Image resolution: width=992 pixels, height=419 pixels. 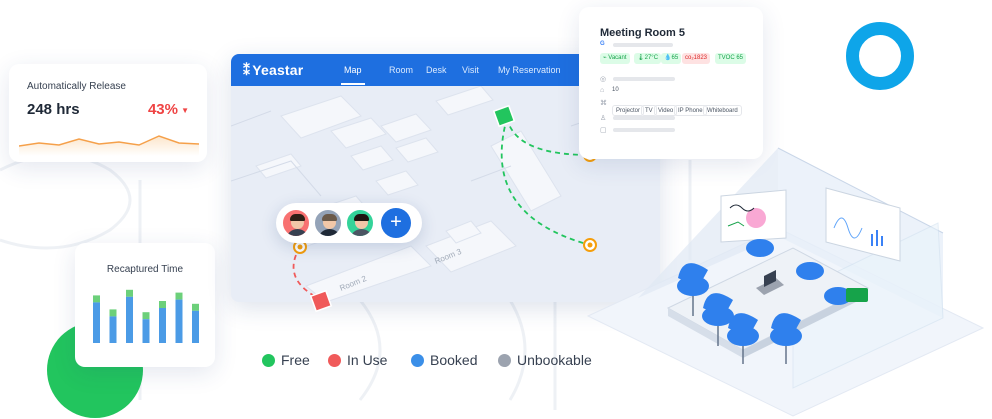 What do you see at coordinates (602, 44) in the screenshot?
I see `google-icon: G` at bounding box center [602, 44].